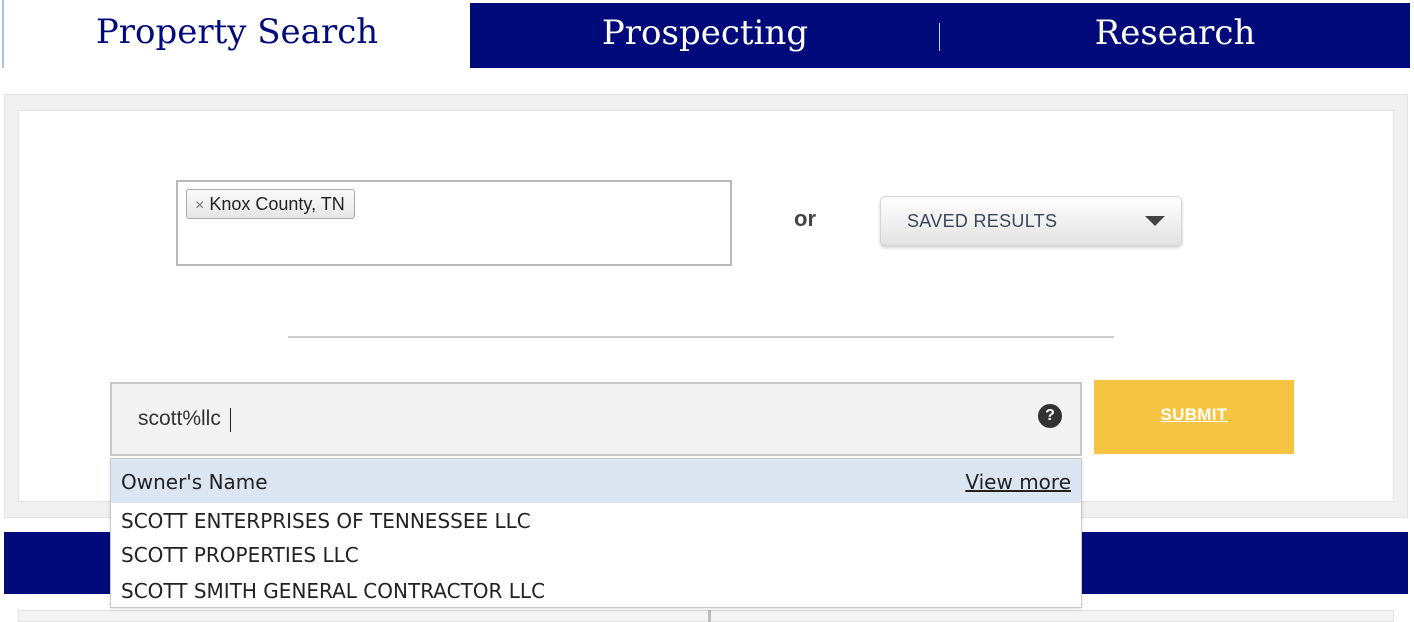  I want to click on text-cursor, so click(230, 420).